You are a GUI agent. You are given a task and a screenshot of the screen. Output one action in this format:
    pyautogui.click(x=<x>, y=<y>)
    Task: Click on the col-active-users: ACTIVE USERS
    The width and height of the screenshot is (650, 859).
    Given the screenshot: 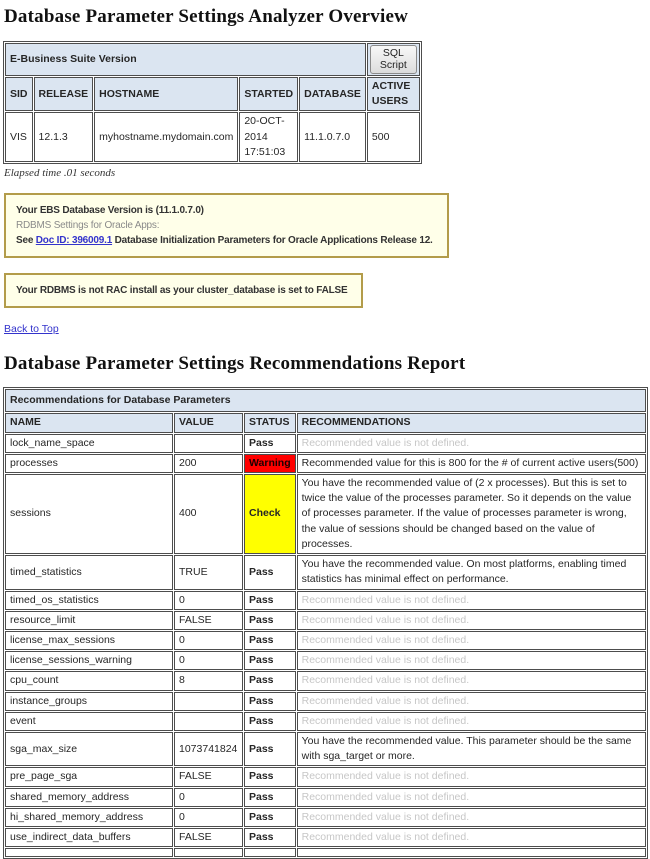 What is the action you would take?
    pyautogui.click(x=393, y=94)
    